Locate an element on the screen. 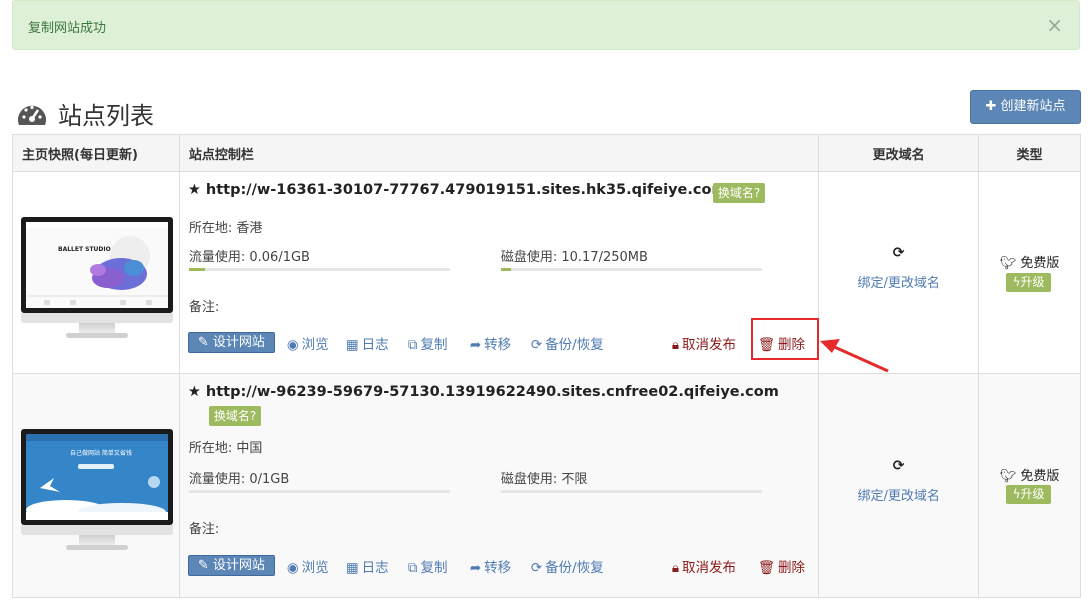 The width and height of the screenshot is (1091, 601). close-icon: × is located at coordinates (1054, 25).